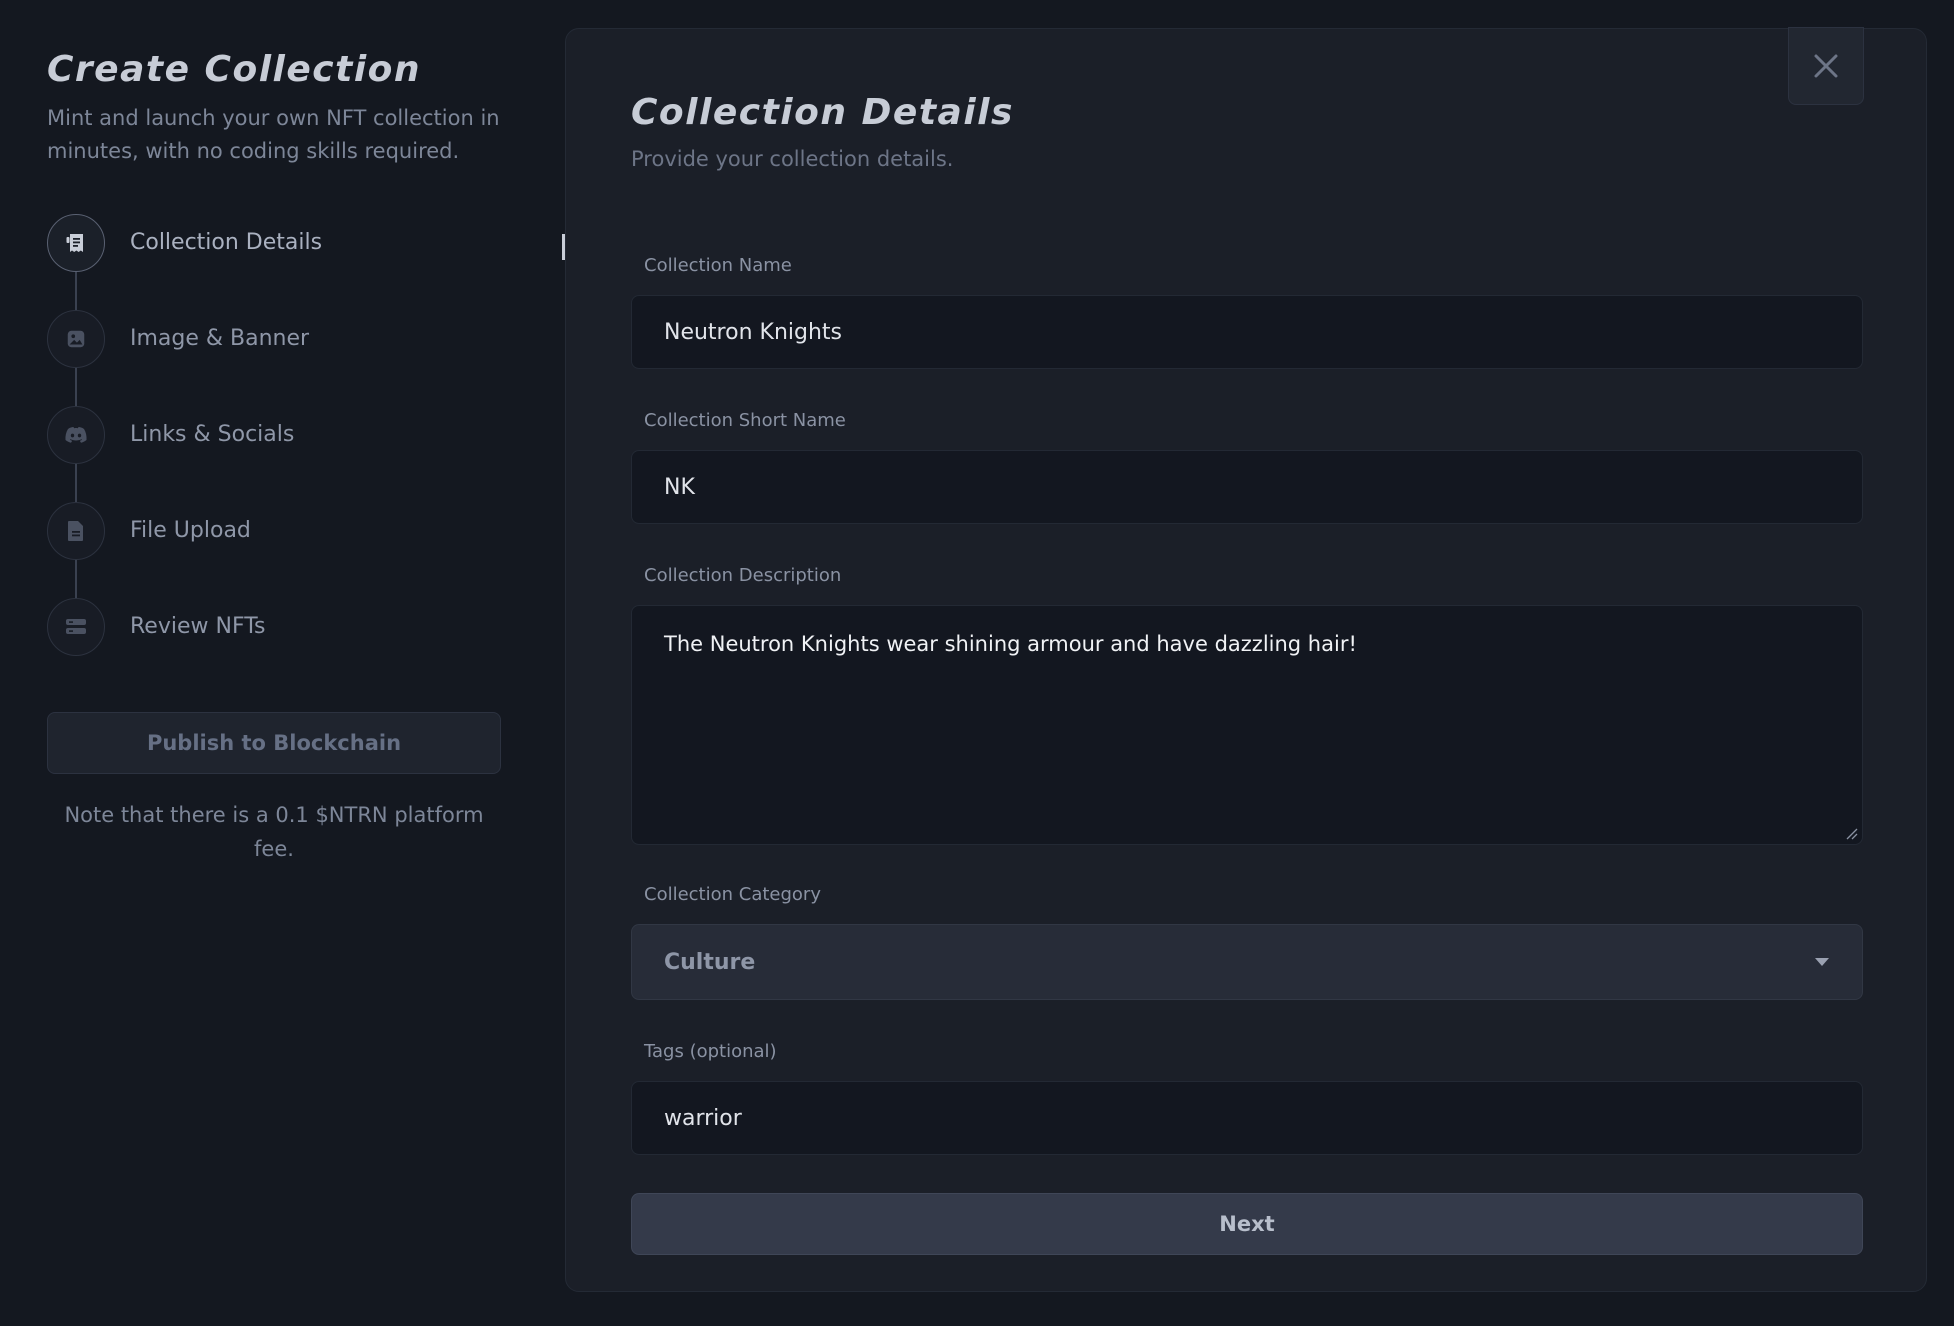  What do you see at coordinates (212, 434) in the screenshot?
I see `step-label: Links & Socials` at bounding box center [212, 434].